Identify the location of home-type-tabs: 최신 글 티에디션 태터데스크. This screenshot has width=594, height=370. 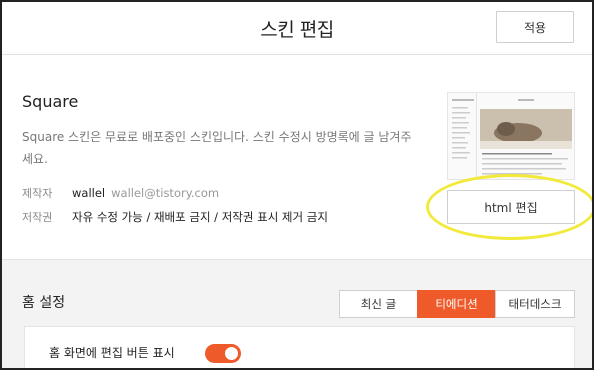
(457, 304).